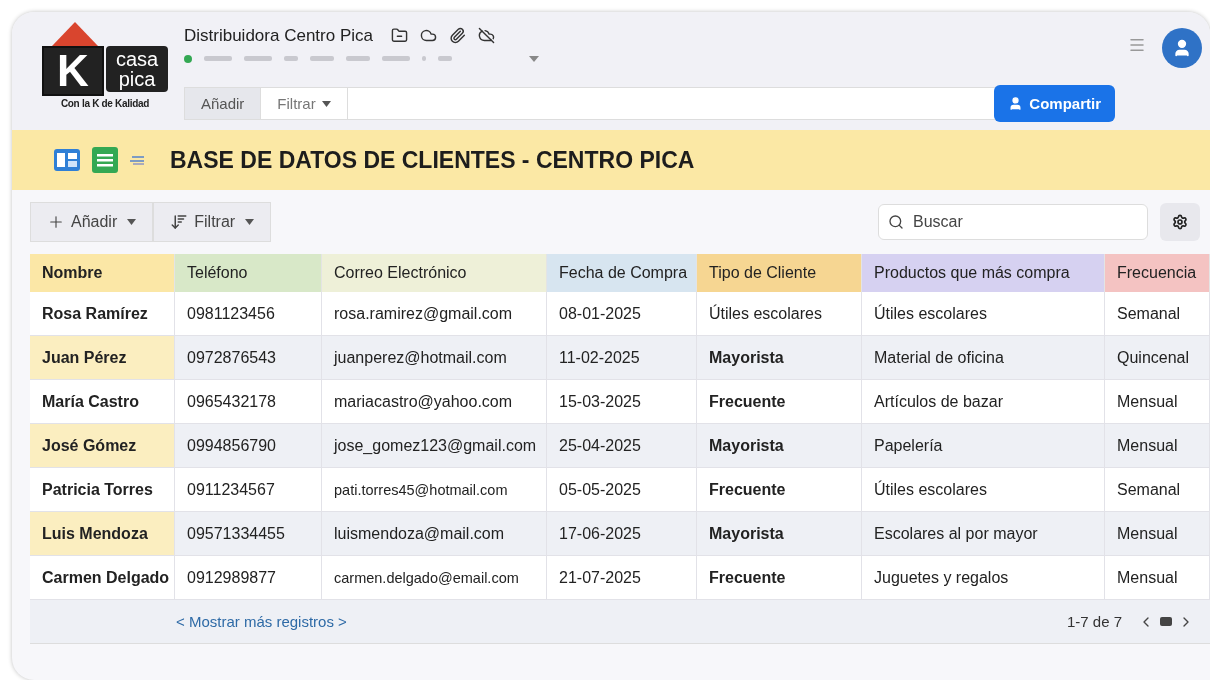  Describe the element at coordinates (1157, 273) in the screenshot. I see `column-header: Frecuencia` at that location.